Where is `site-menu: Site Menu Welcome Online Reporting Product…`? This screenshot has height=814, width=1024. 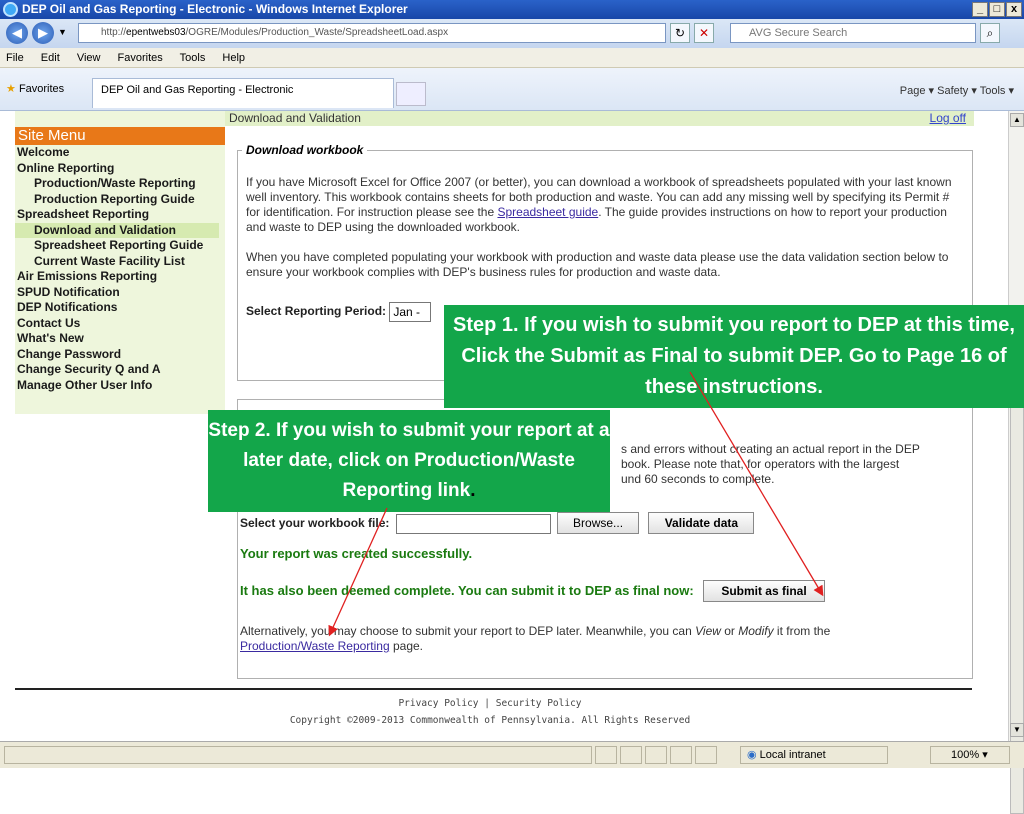 site-menu: Site Menu Welcome Online Reporting Product… is located at coordinates (120, 262).